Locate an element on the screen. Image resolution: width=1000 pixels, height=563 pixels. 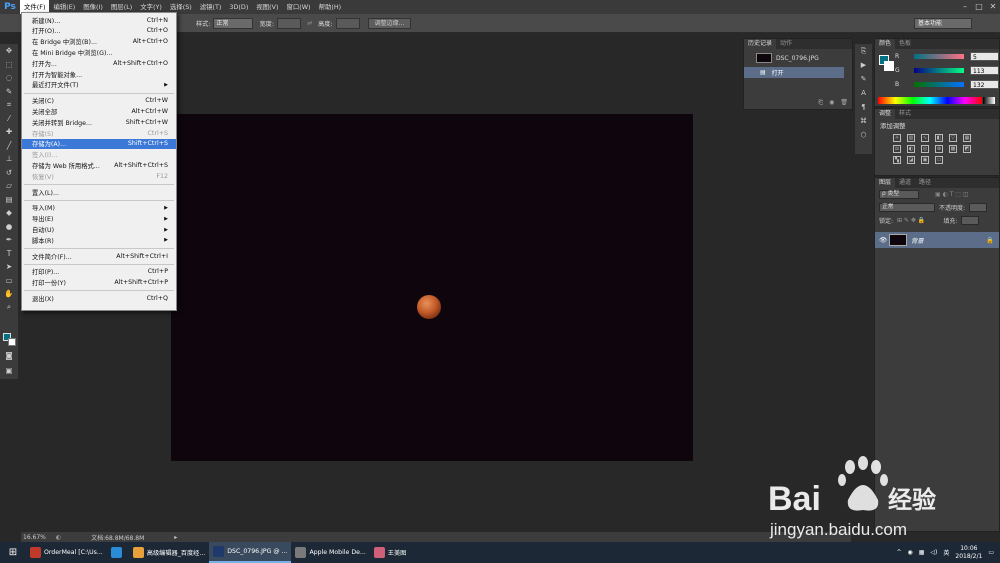
hand-tool-icon: ✋ is located at coordinates (9, 294).